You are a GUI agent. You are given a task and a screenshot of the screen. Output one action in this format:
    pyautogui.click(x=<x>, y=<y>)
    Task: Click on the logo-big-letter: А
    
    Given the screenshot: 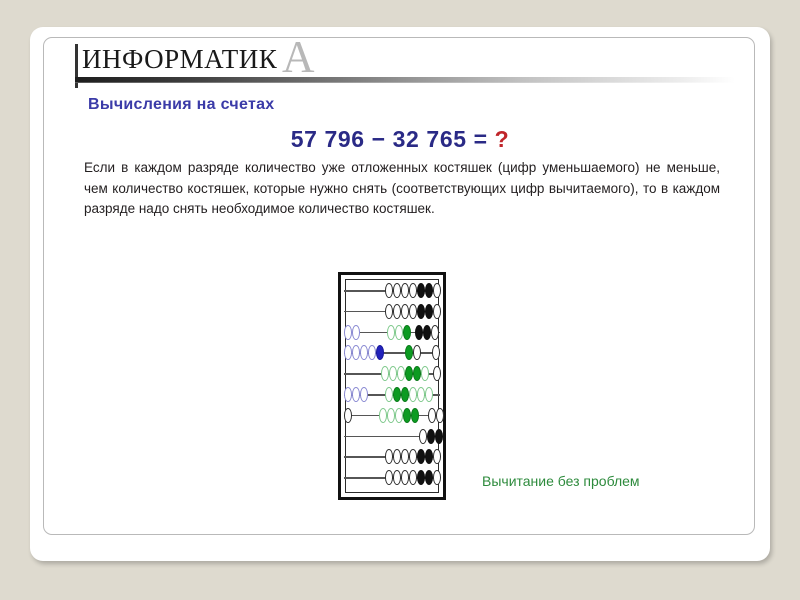 What is the action you would take?
    pyautogui.click(x=298, y=57)
    